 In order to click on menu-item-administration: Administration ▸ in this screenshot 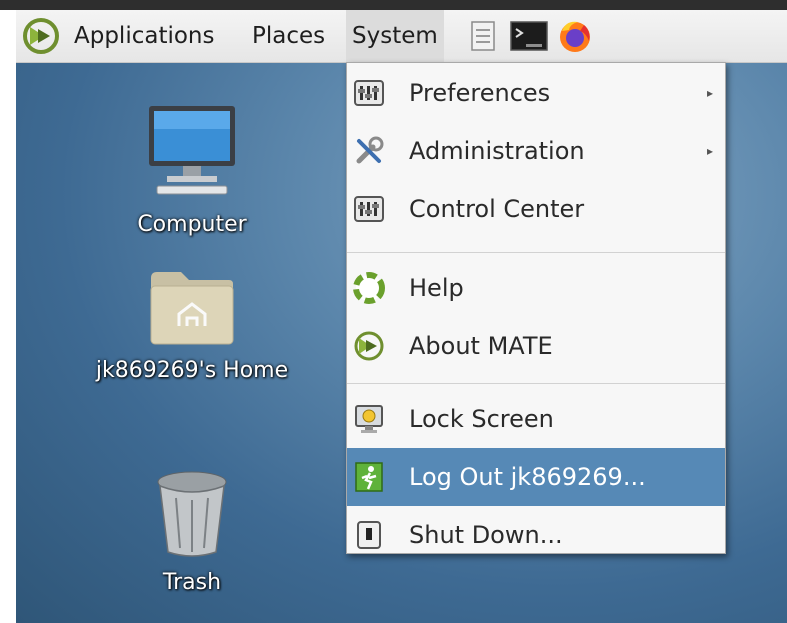, I will do `click(536, 151)`.